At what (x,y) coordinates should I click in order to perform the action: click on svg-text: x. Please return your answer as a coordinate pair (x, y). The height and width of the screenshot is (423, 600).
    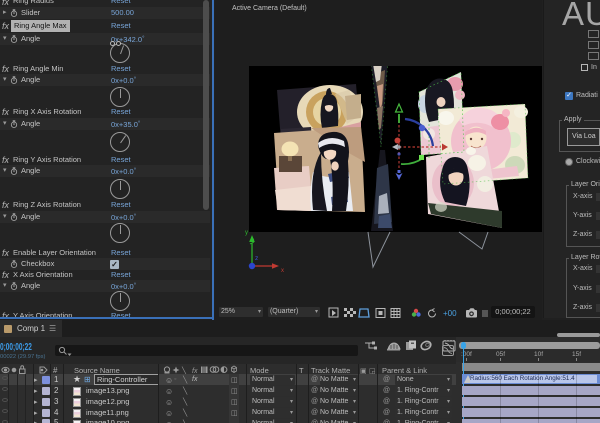
    Looking at the image, I should click on (282, 271).